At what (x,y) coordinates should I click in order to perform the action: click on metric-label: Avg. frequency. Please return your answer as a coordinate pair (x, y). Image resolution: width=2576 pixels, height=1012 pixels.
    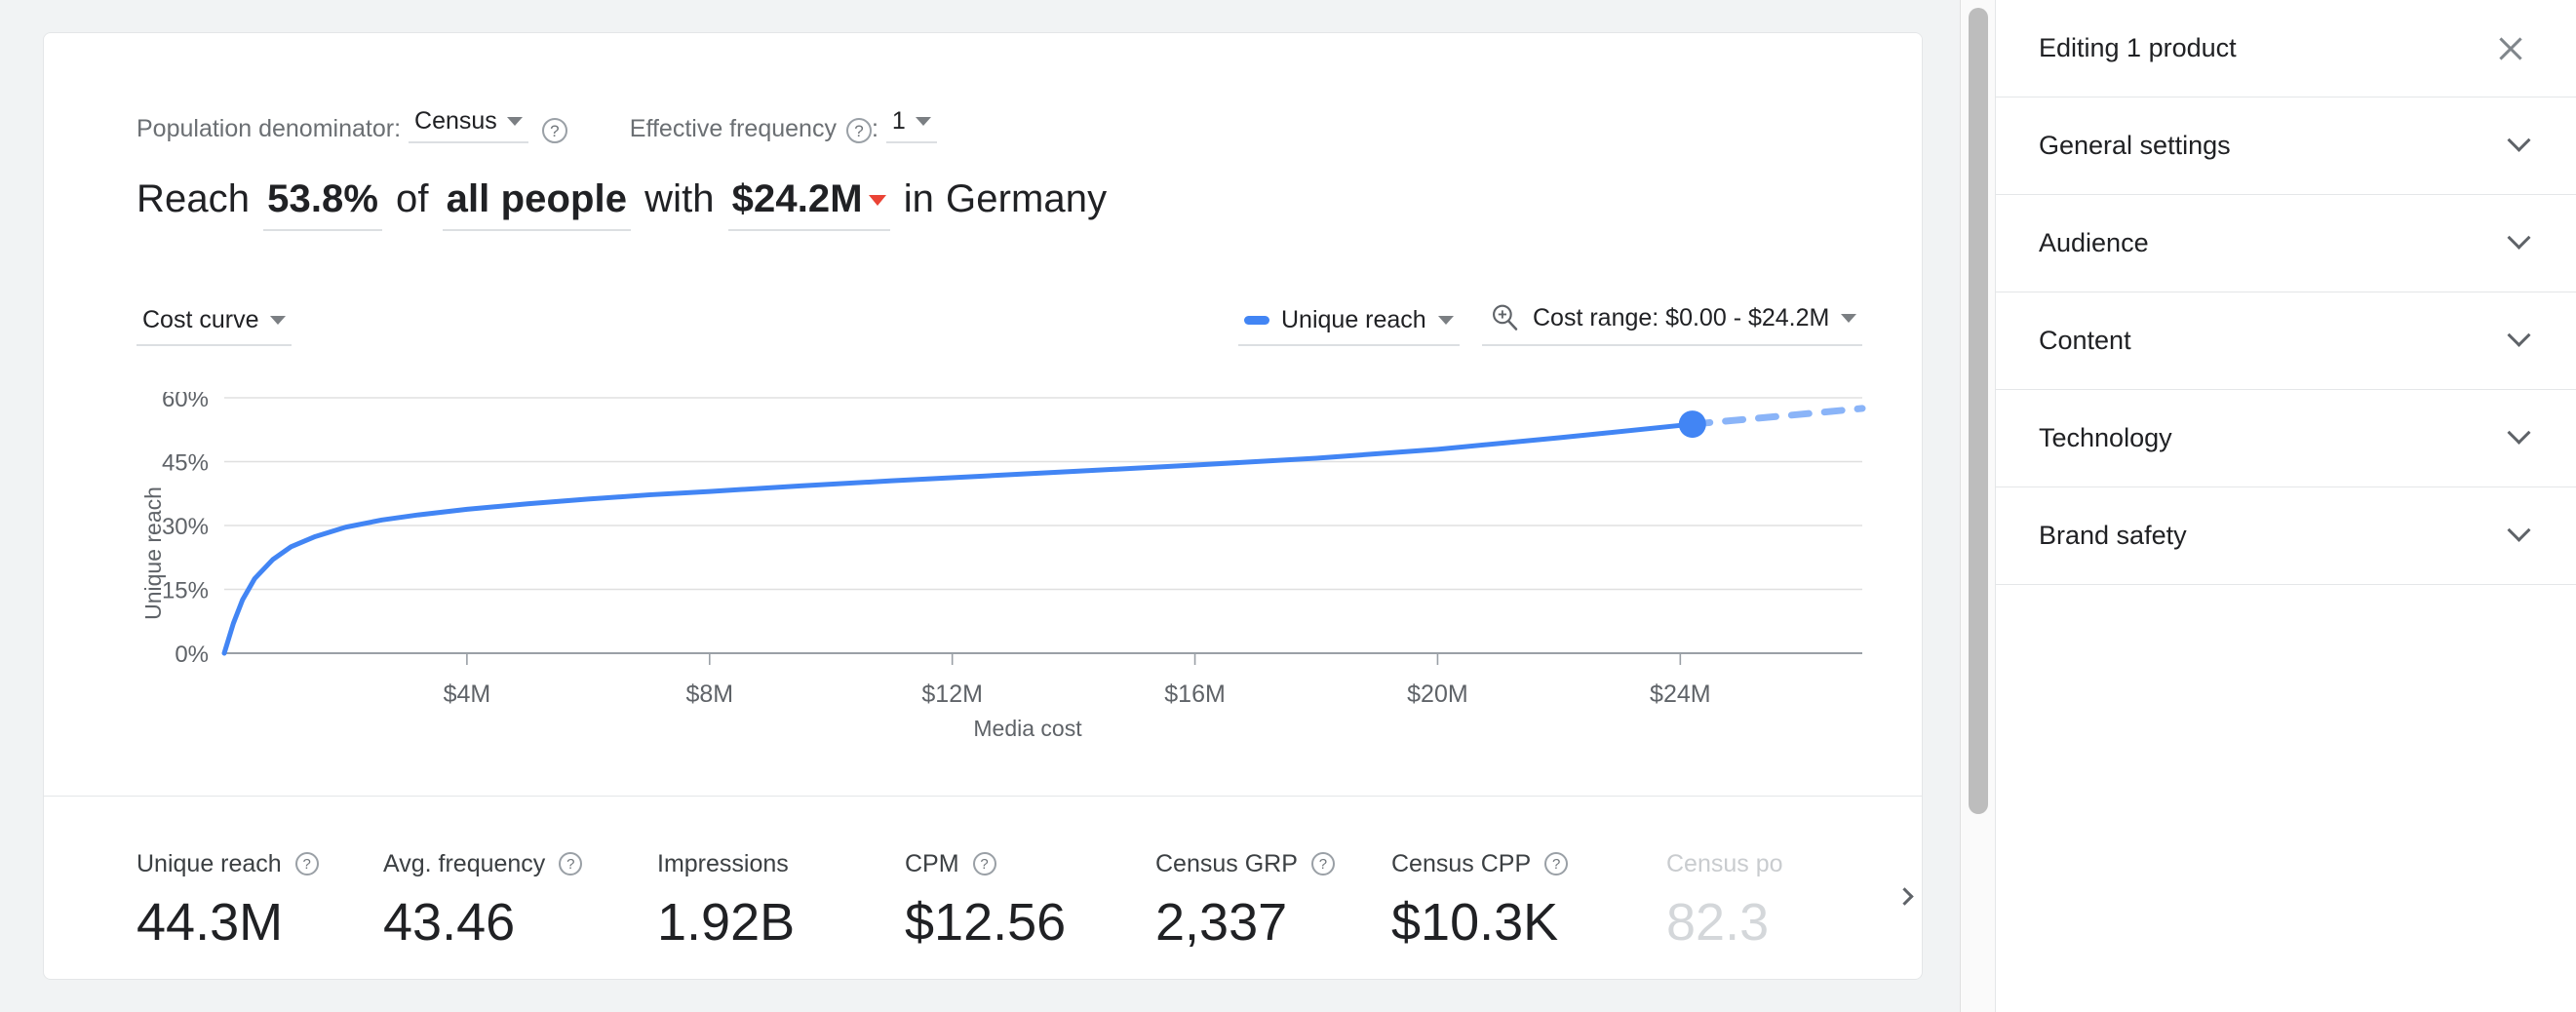
    Looking at the image, I should click on (464, 863).